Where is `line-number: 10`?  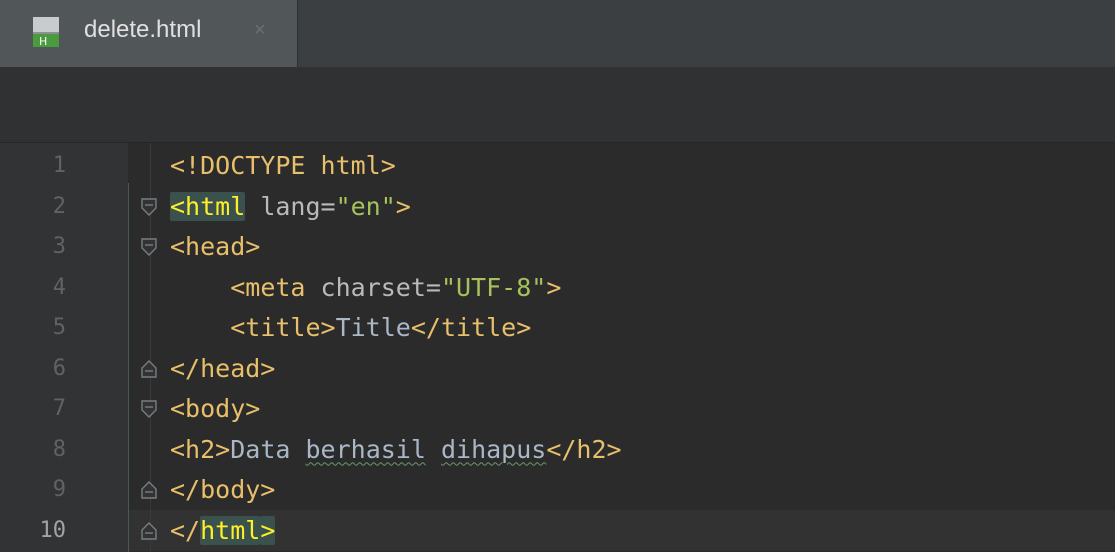 line-number: 10 is located at coordinates (53, 530).